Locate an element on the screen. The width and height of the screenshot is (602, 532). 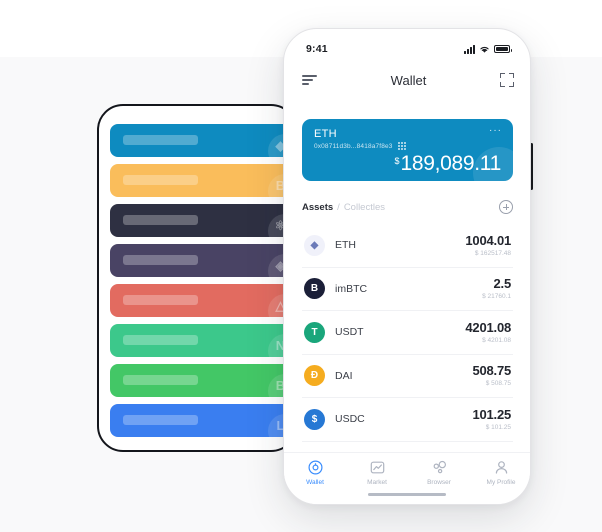
balance-currency: $ is located at coordinates (397, 161).